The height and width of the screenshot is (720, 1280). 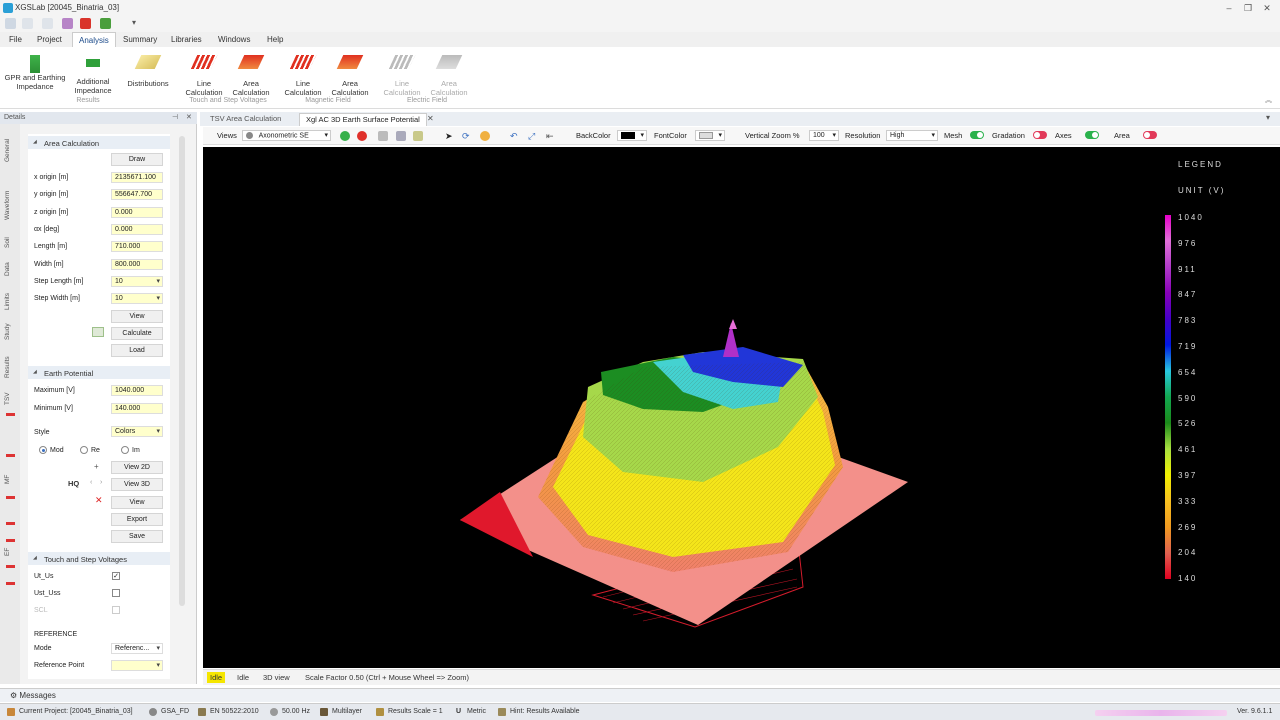 What do you see at coordinates (99, 558) in the screenshot?
I see `touch-step-section: Touch and Step Voltages` at bounding box center [99, 558].